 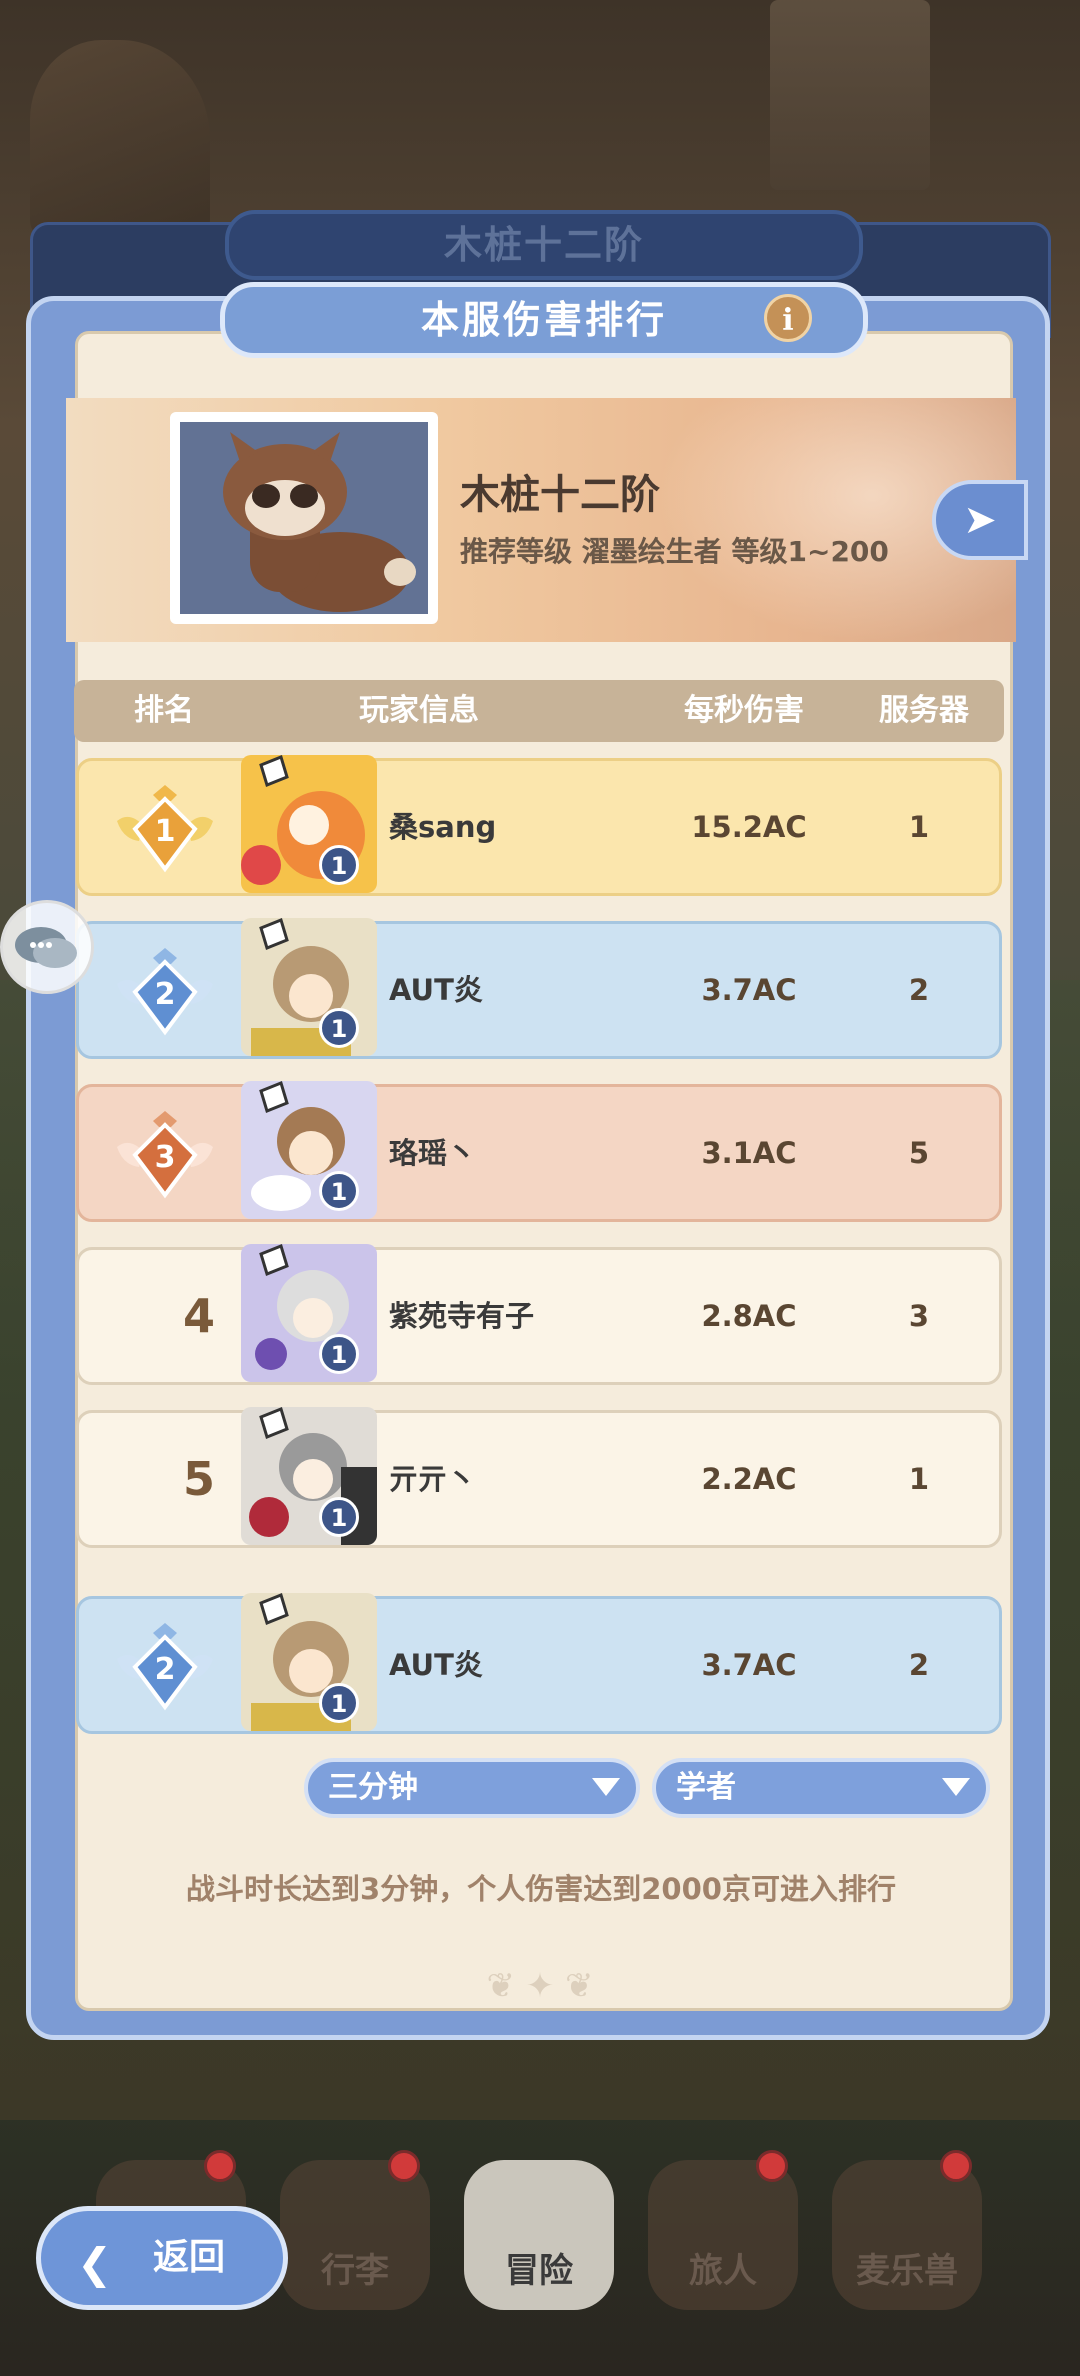 What do you see at coordinates (749, 1479) in the screenshot?
I see `player-dps: 2.2AC` at bounding box center [749, 1479].